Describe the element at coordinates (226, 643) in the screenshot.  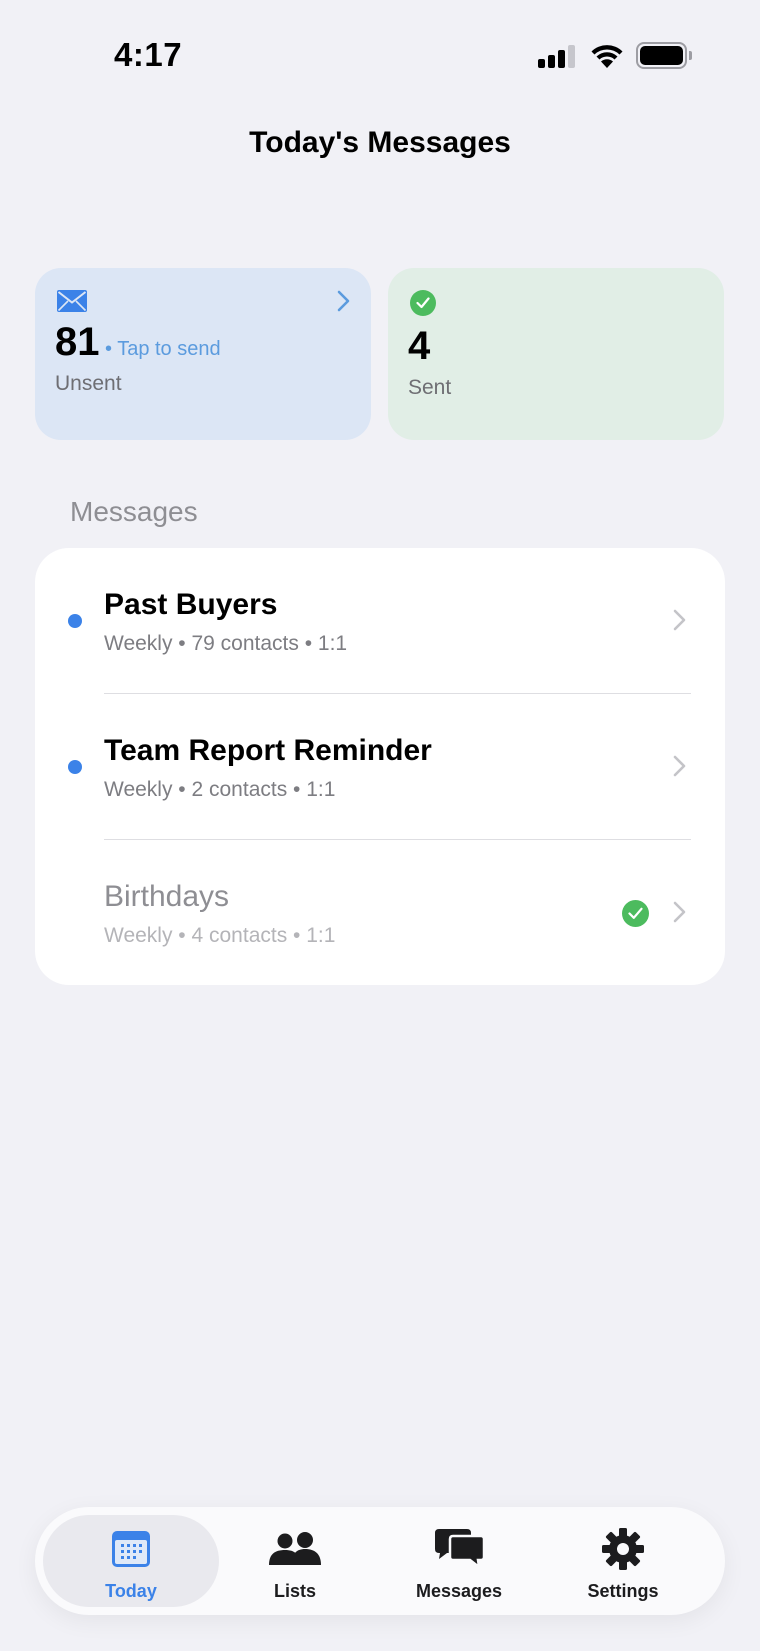
I see `message-subtitle: Weekly • 79 contacts • 1:1` at that location.